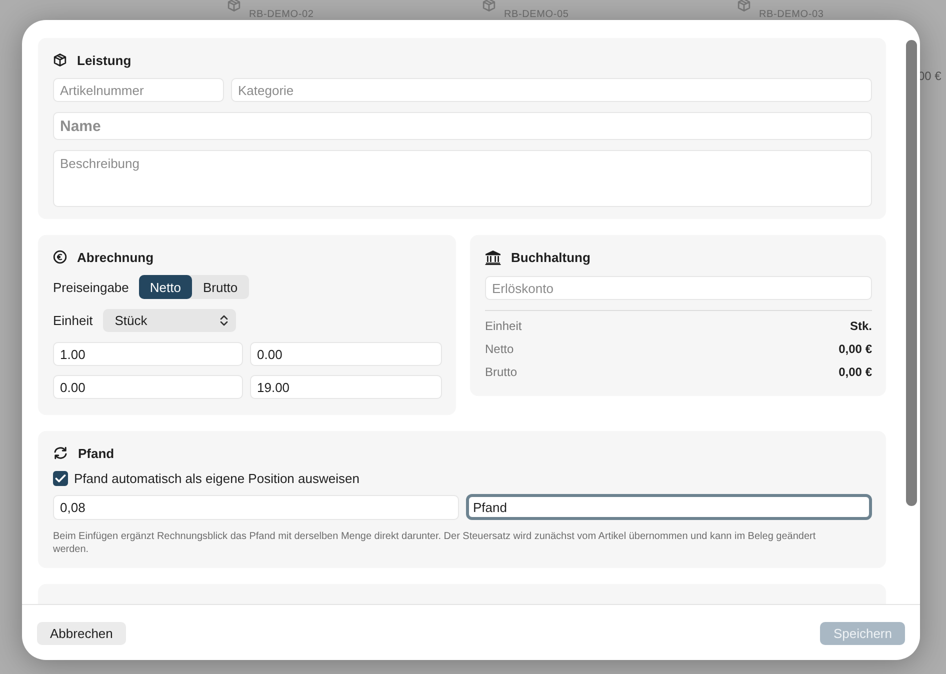 The height and width of the screenshot is (674, 946). What do you see at coordinates (499, 349) in the screenshot?
I see `summary-label: Netto` at bounding box center [499, 349].